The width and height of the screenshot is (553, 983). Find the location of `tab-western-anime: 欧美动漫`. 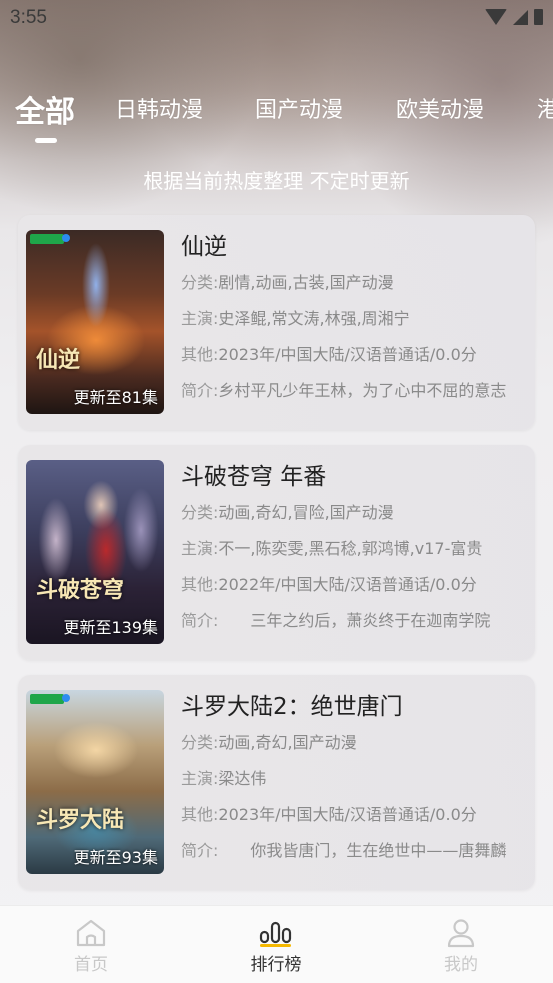

tab-western-anime: 欧美动漫 is located at coordinates (440, 108).